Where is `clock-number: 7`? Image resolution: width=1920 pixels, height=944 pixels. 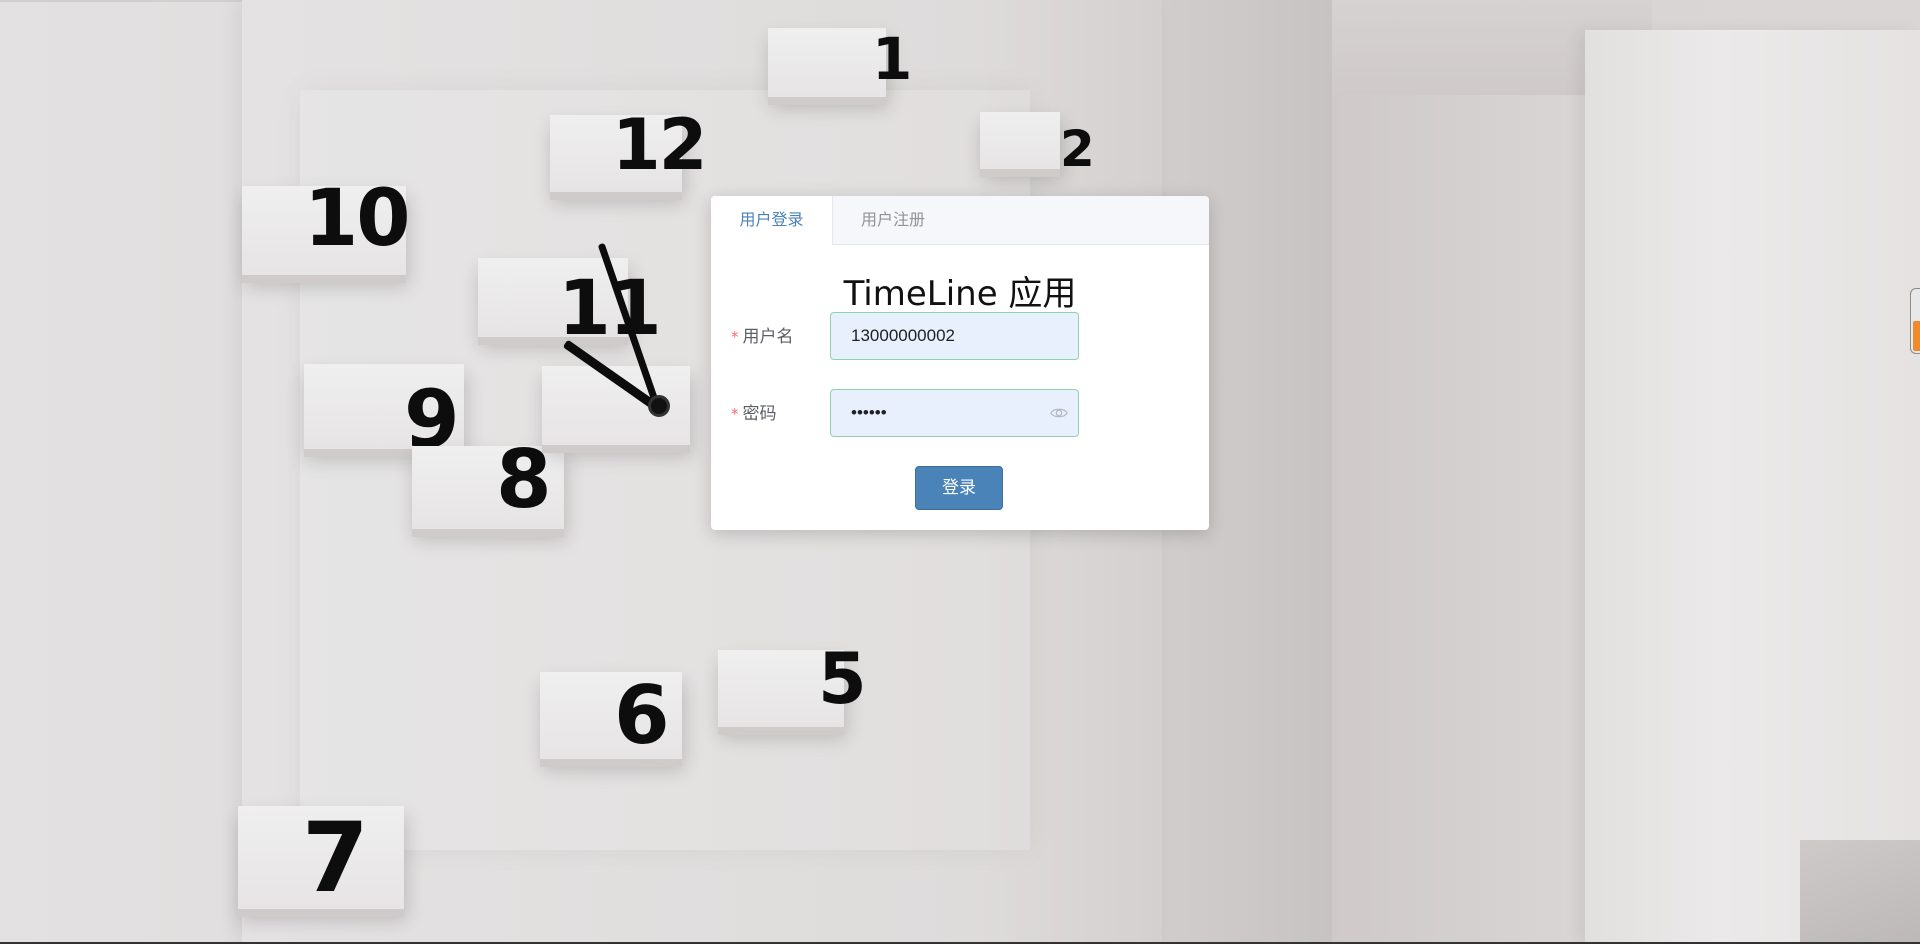
clock-number: 7 is located at coordinates (335, 858).